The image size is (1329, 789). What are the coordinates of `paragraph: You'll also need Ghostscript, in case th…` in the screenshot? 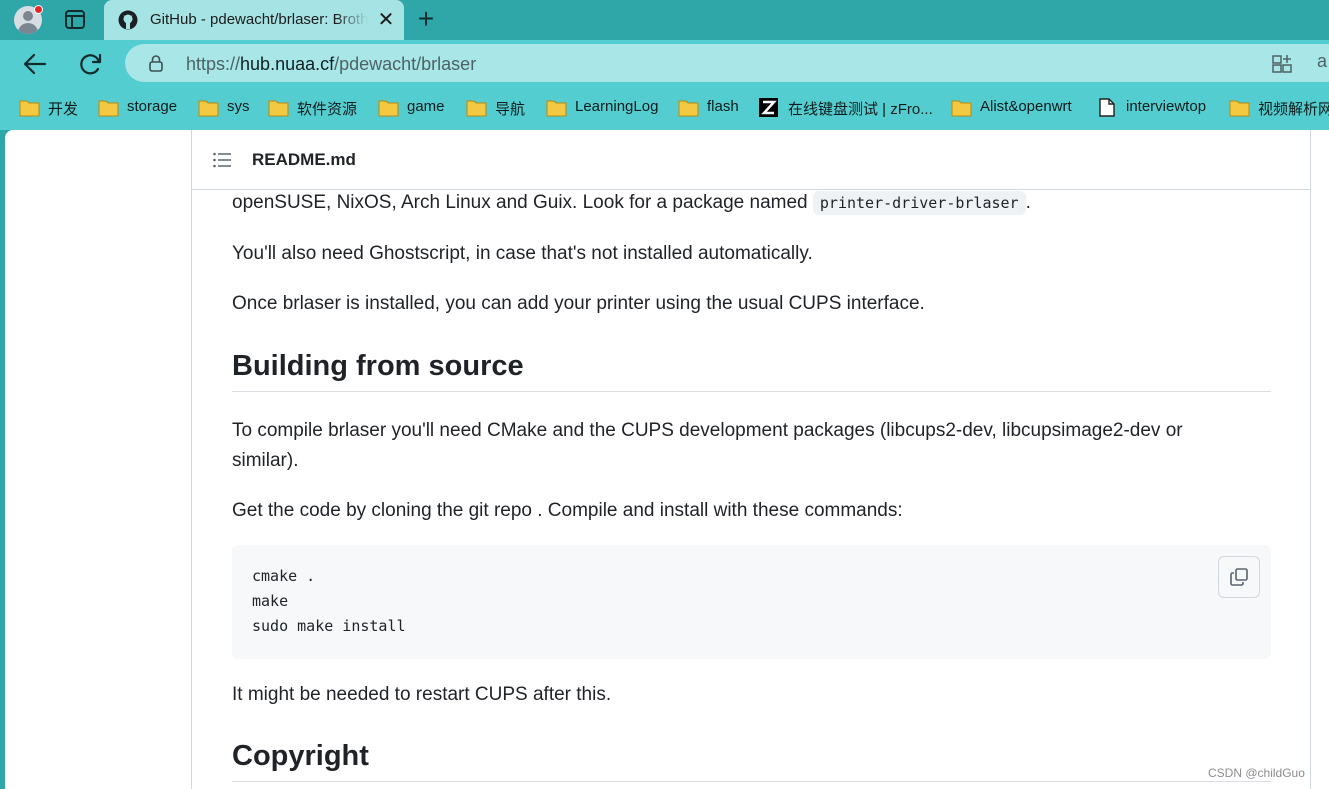 It's located at (522, 253).